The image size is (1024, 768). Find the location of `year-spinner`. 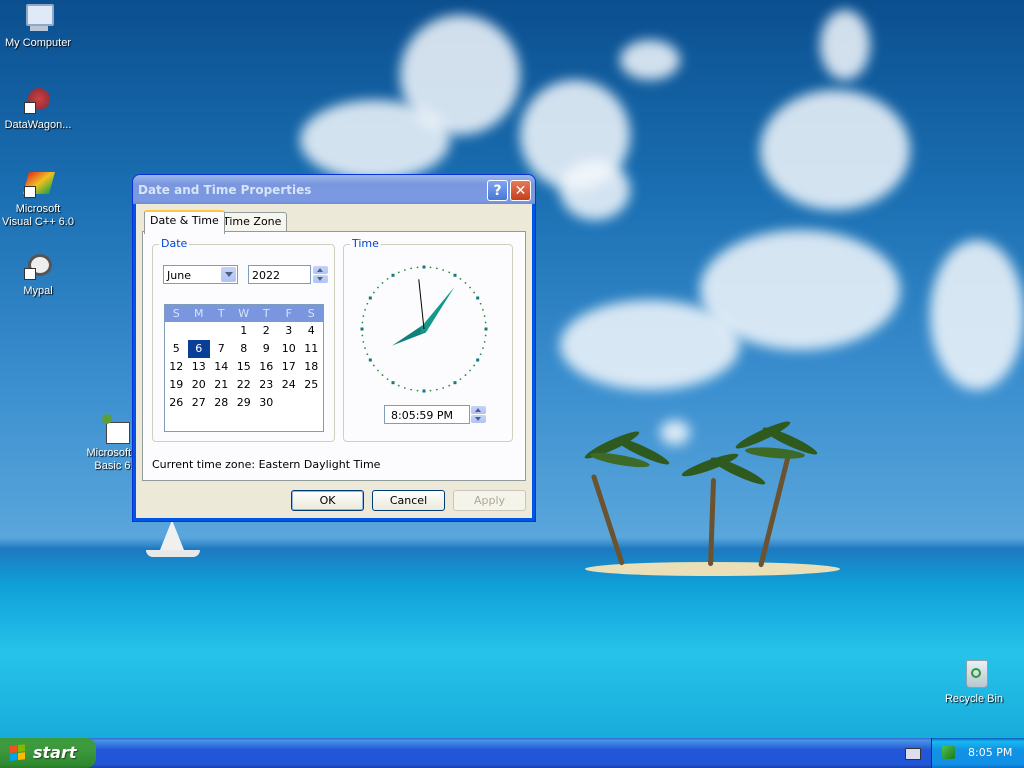

year-spinner is located at coordinates (320, 274).